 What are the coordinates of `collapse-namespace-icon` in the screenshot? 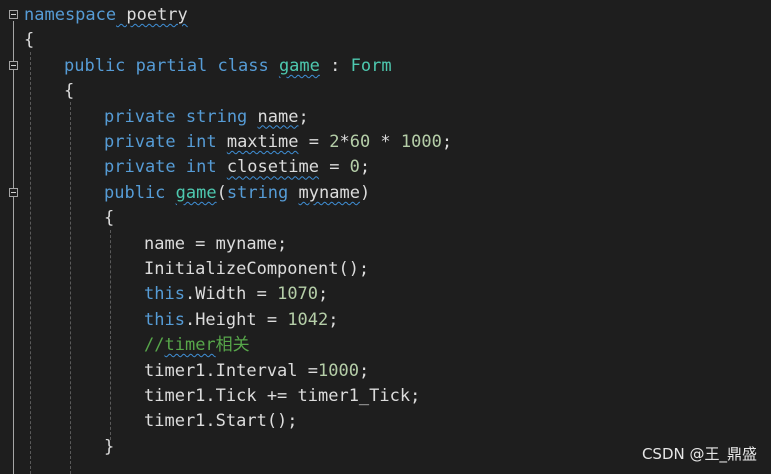 It's located at (13, 14).